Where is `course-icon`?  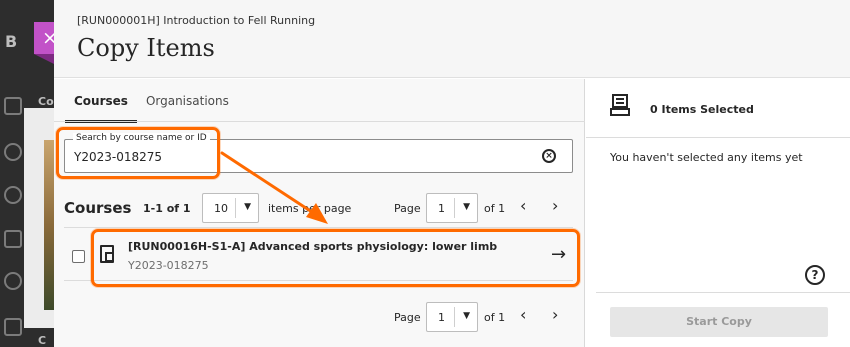 course-icon is located at coordinates (107, 254).